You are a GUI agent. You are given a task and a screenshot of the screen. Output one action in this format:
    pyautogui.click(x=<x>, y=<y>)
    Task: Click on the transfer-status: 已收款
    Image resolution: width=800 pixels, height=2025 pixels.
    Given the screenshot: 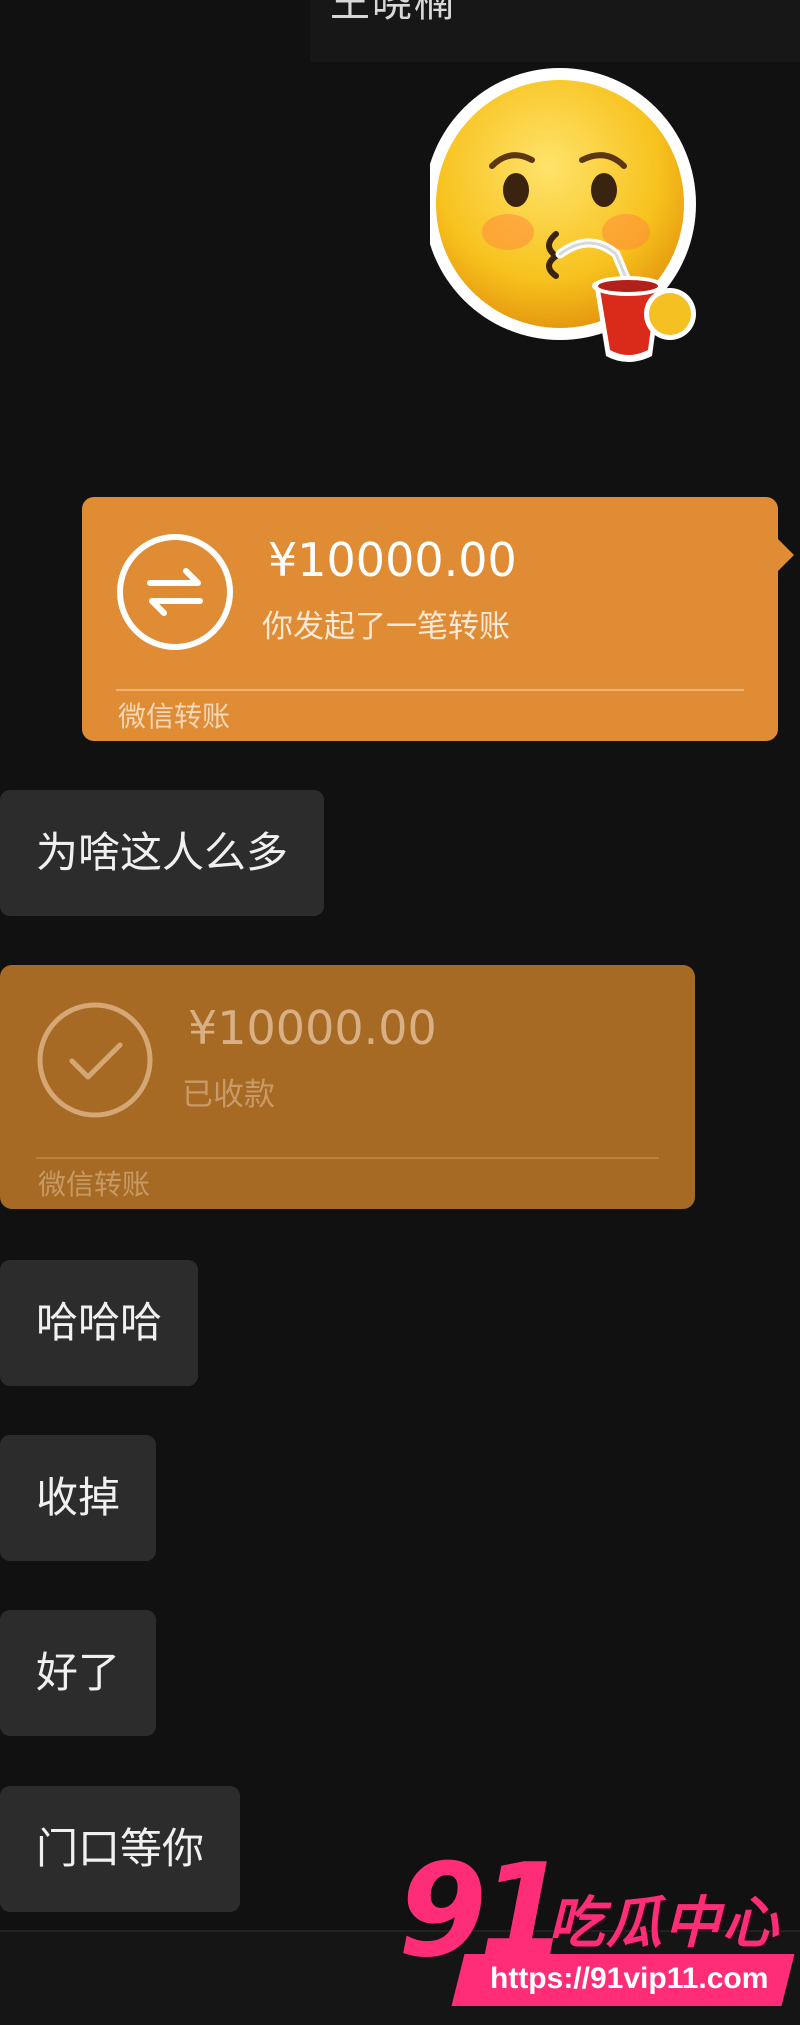 What is the action you would take?
    pyautogui.click(x=228, y=1095)
    